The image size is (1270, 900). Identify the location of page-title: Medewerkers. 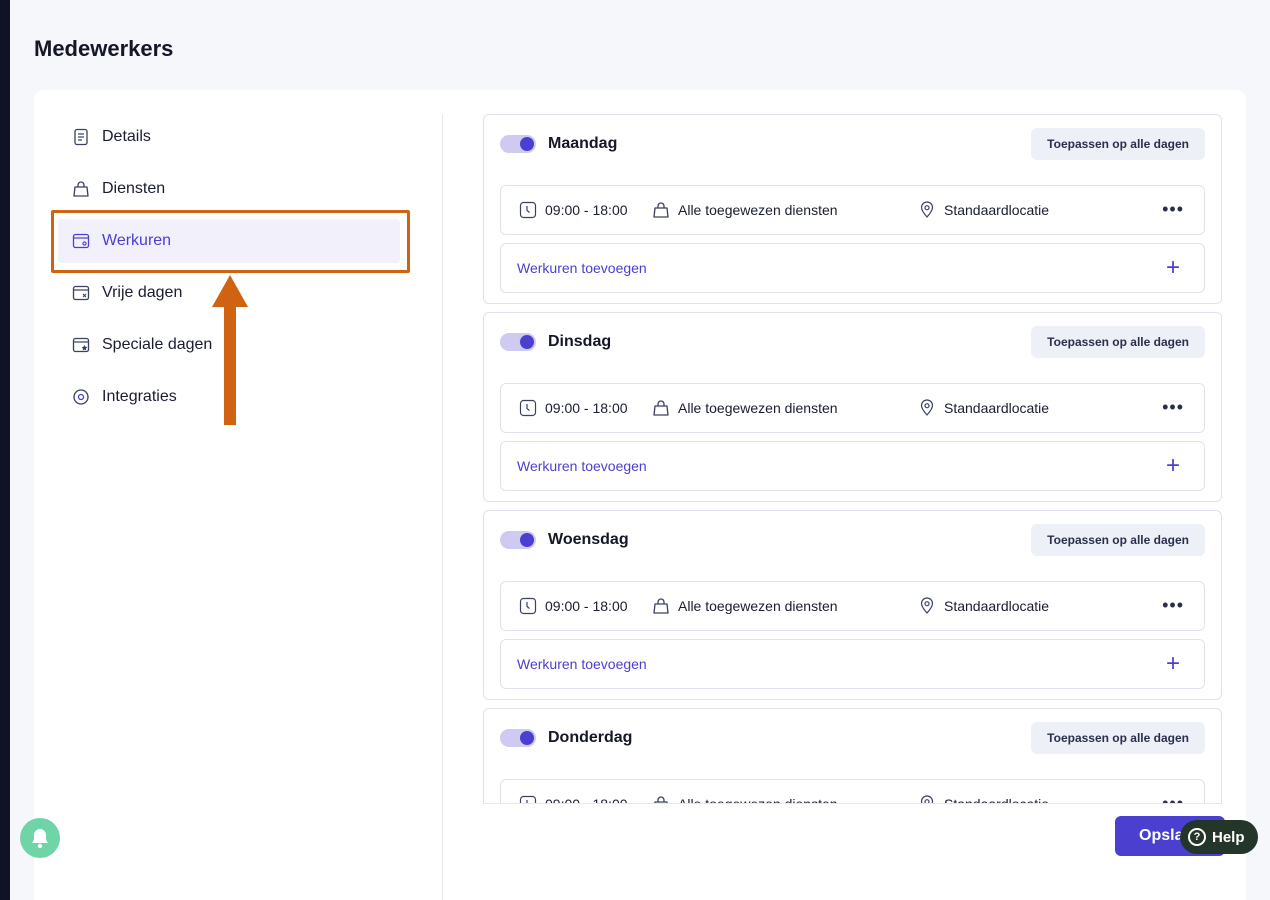
(104, 48).